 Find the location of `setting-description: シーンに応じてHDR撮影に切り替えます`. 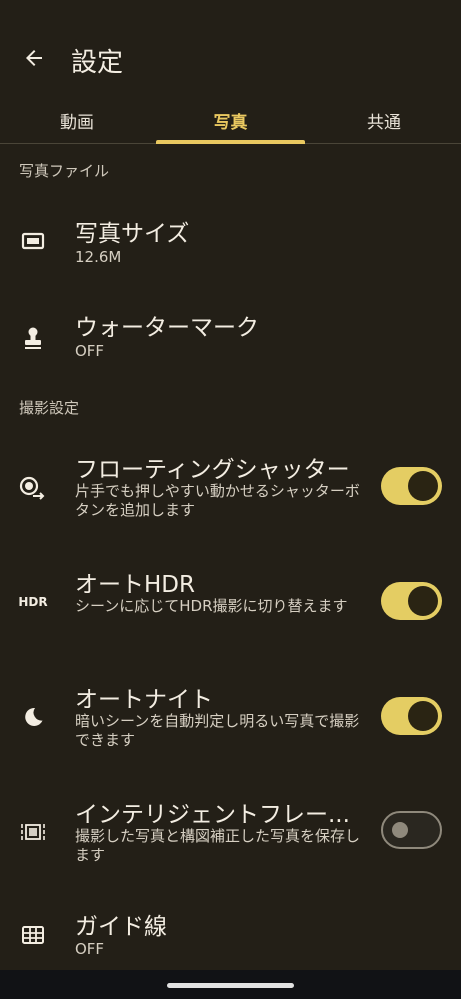

setting-description: シーンに応じてHDR撮影に切り替えます is located at coordinates (211, 606).